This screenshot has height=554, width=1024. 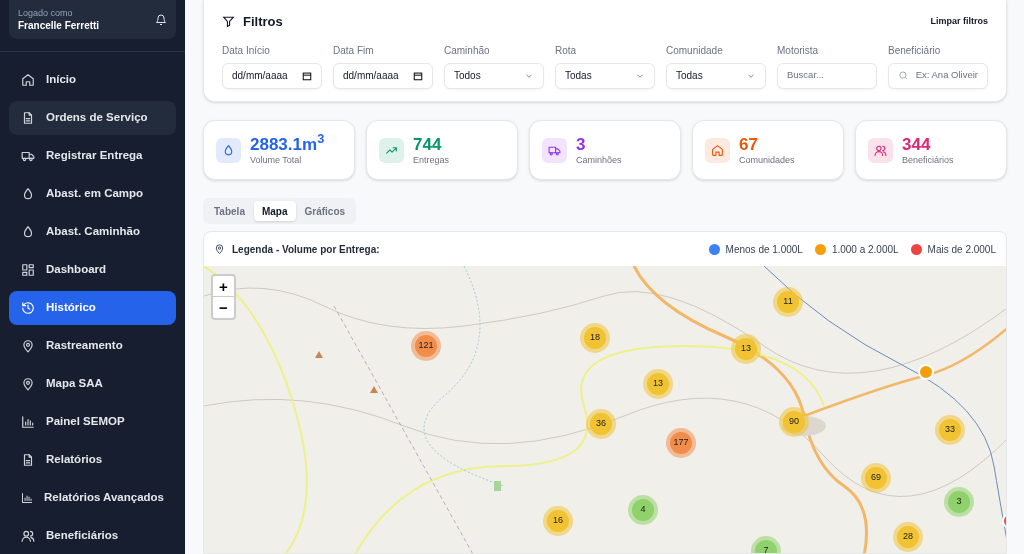 What do you see at coordinates (643, 510) in the screenshot?
I see `map-cluster-marker: 4` at bounding box center [643, 510].